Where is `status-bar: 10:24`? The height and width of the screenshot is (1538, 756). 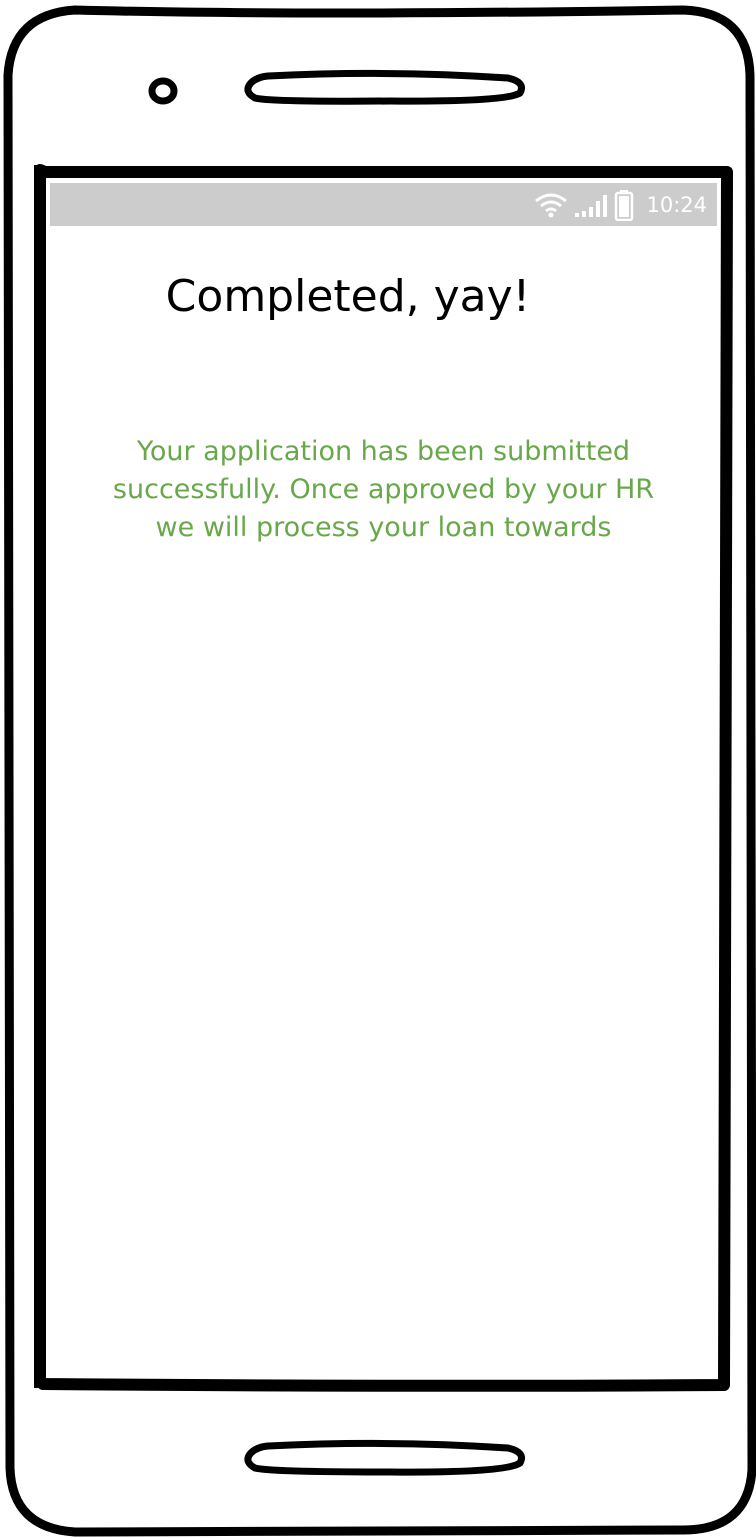 status-bar: 10:24 is located at coordinates (383, 204).